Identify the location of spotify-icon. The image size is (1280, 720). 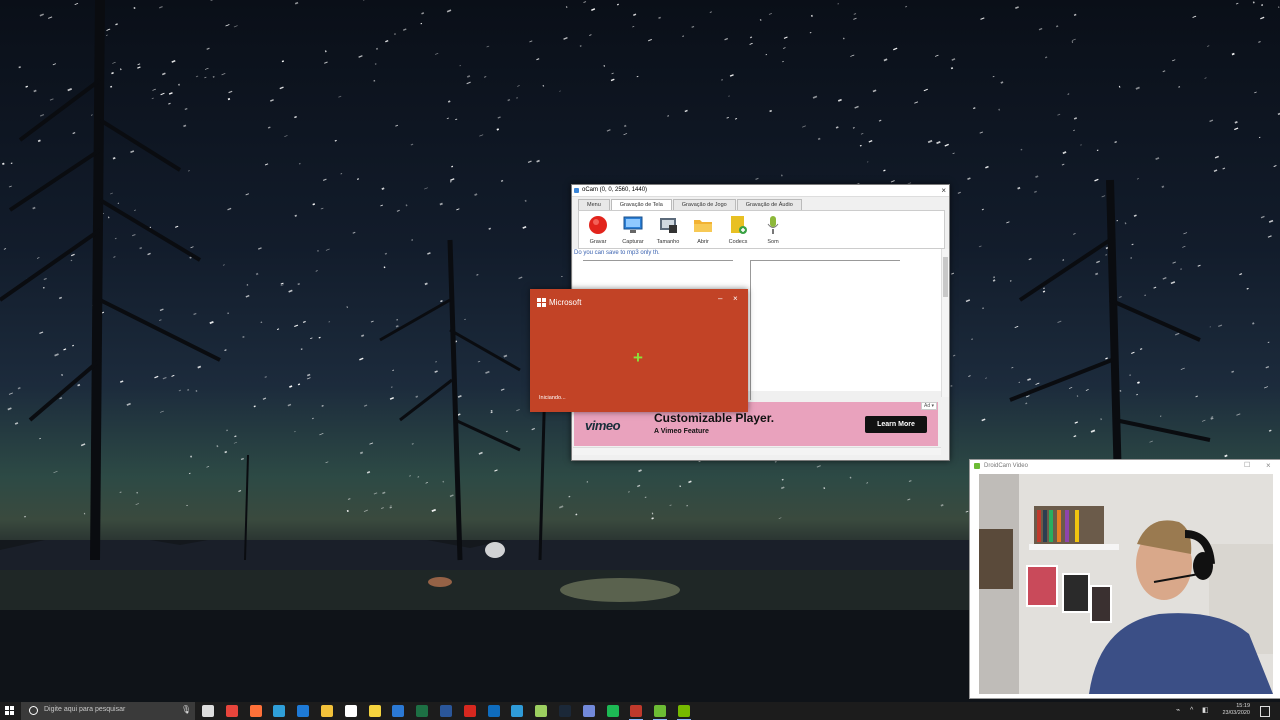
(613, 711).